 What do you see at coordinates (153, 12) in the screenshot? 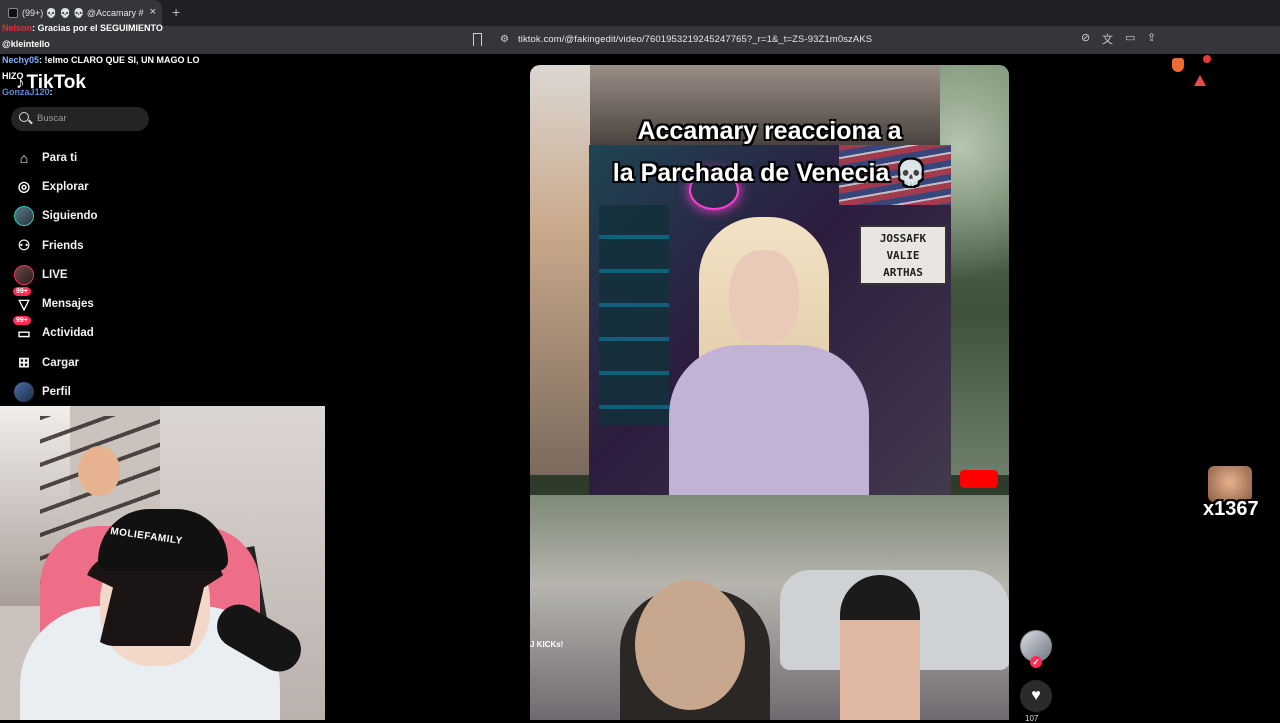
I see `close-tab-icon: ×` at bounding box center [153, 12].